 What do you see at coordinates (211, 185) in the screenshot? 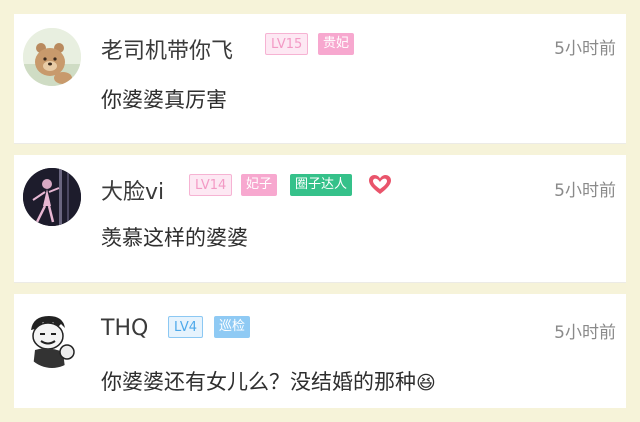
I see `level-badge: LV14` at bounding box center [211, 185].